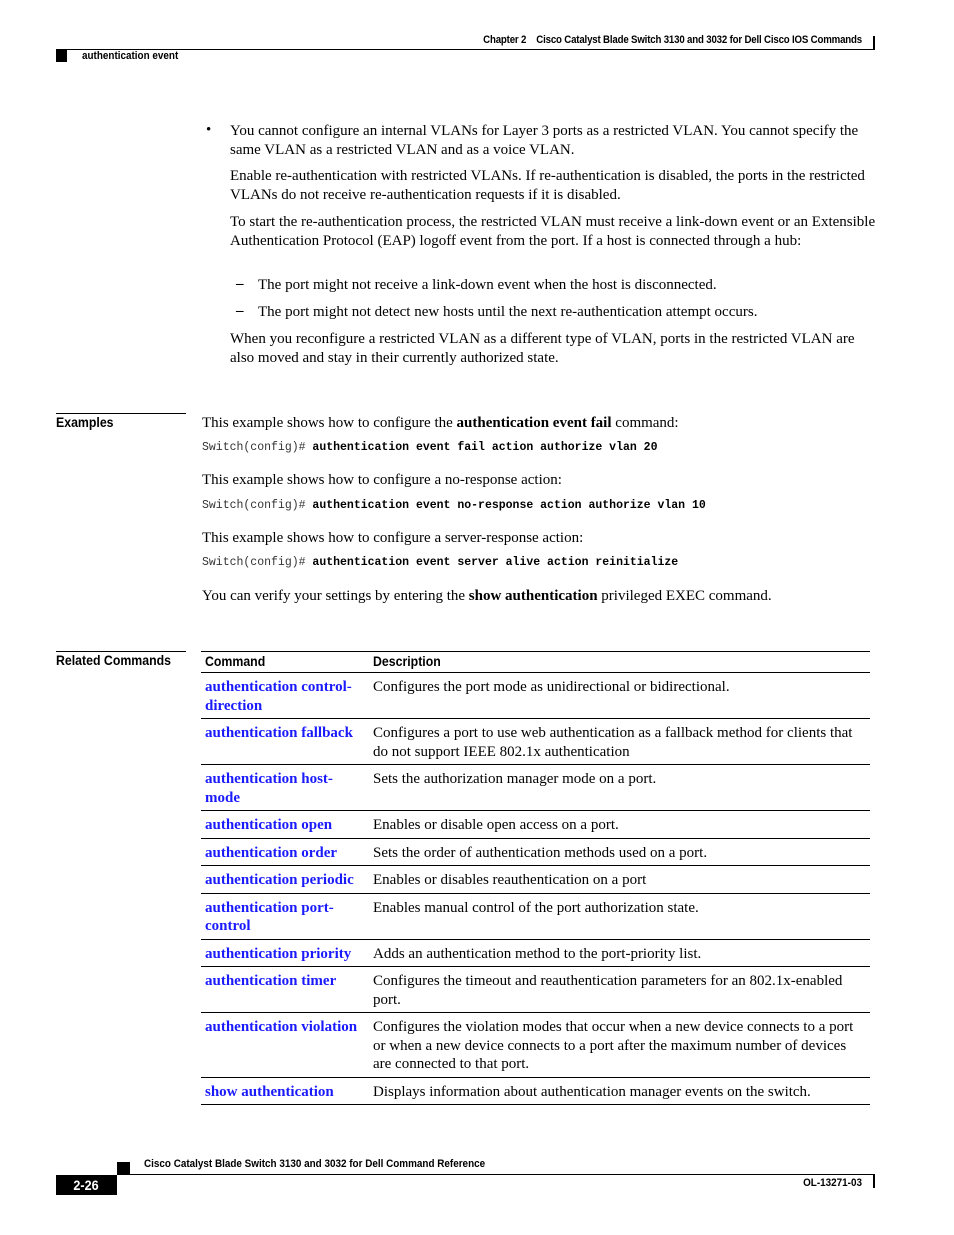 The width and height of the screenshot is (954, 1235). What do you see at coordinates (130, 56) in the screenshot?
I see `section-title: authentication event` at bounding box center [130, 56].